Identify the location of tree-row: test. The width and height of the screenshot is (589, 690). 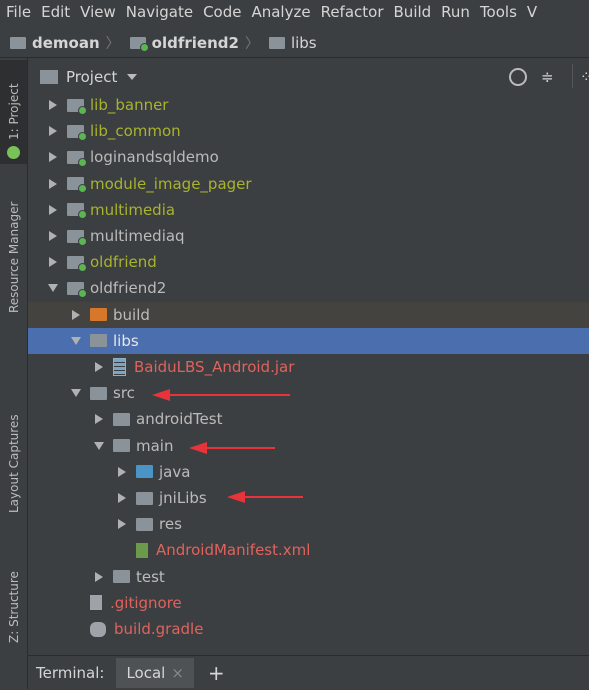
(308, 577).